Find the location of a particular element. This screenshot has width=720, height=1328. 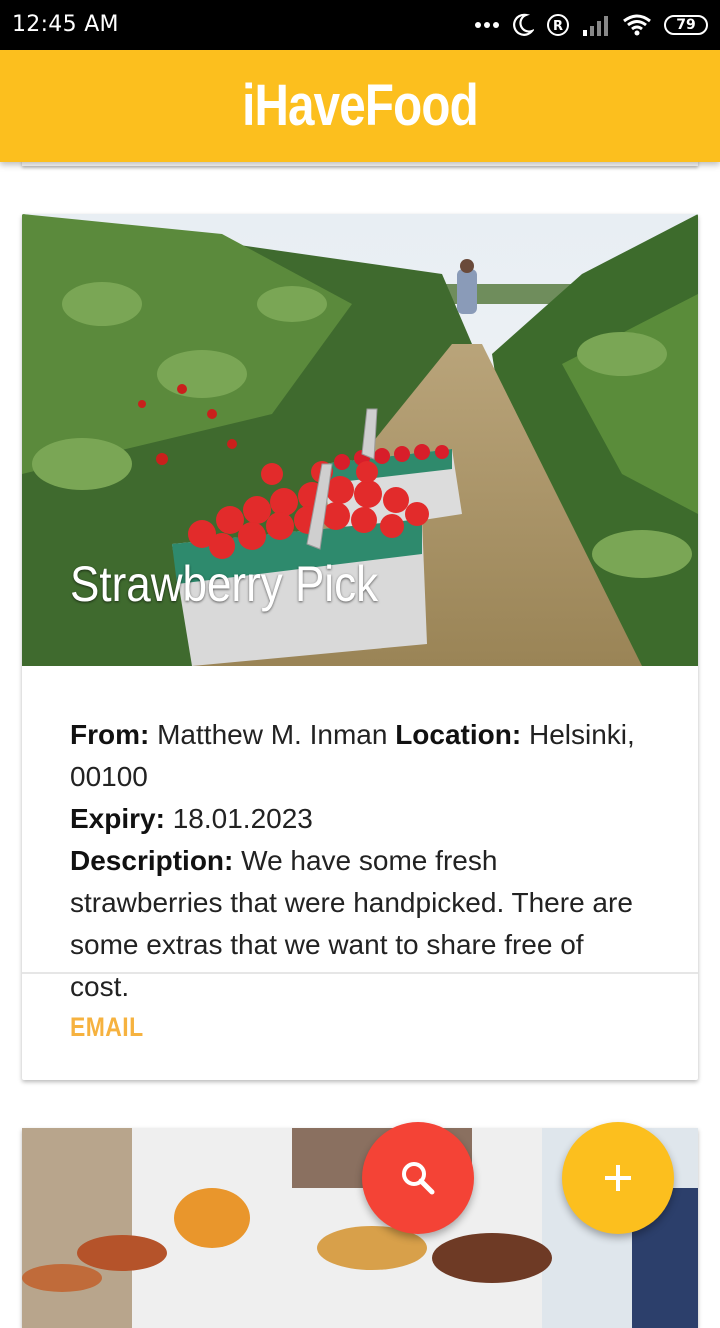

status-icons: R 79 is located at coordinates (591, 25).